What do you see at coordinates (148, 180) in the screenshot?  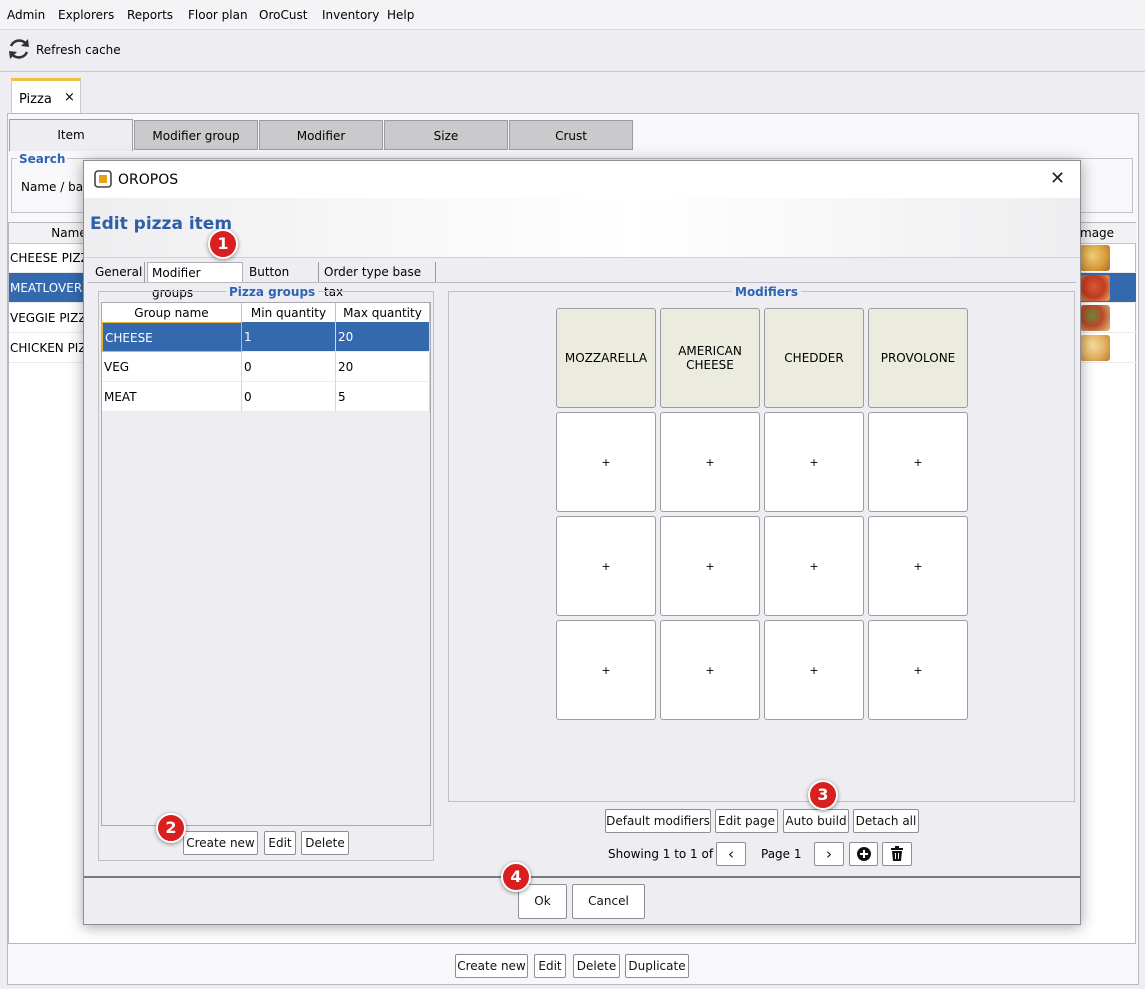 I see `dialog-app-title: OROPOS` at bounding box center [148, 180].